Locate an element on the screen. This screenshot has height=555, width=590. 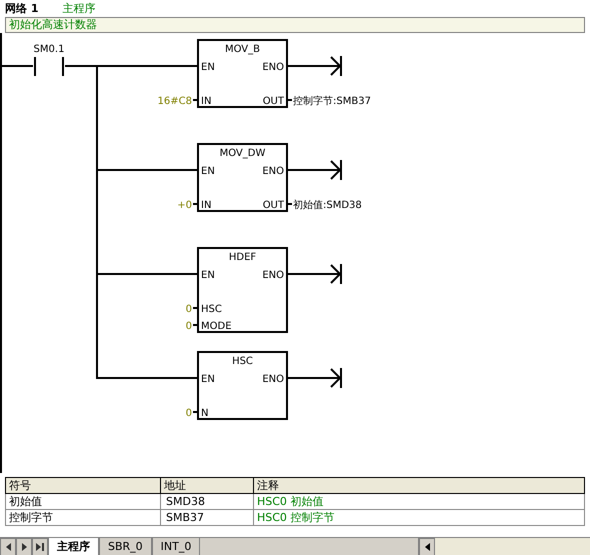
table-cell: 初始值 is located at coordinates (83, 502).